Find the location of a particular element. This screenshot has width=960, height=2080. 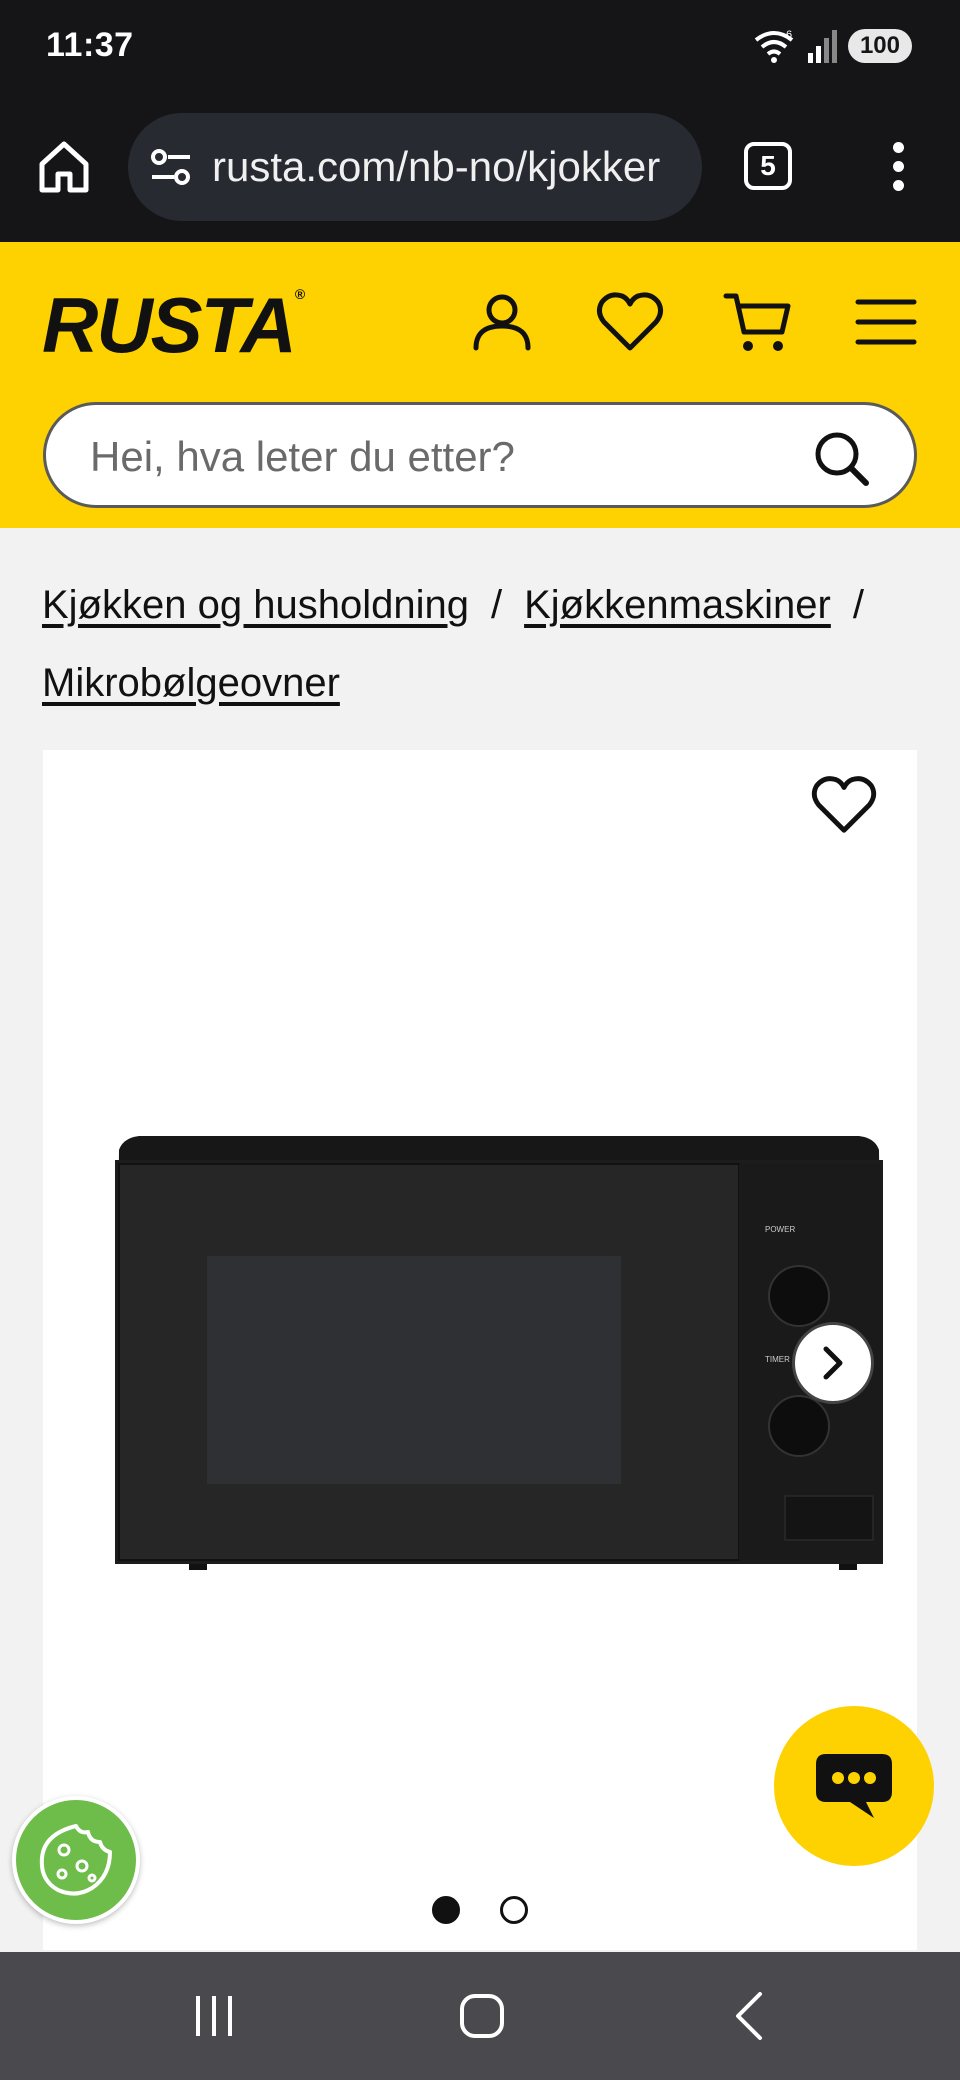

search-placeholder: Hei, hva leter du etter? is located at coordinates (302, 456).